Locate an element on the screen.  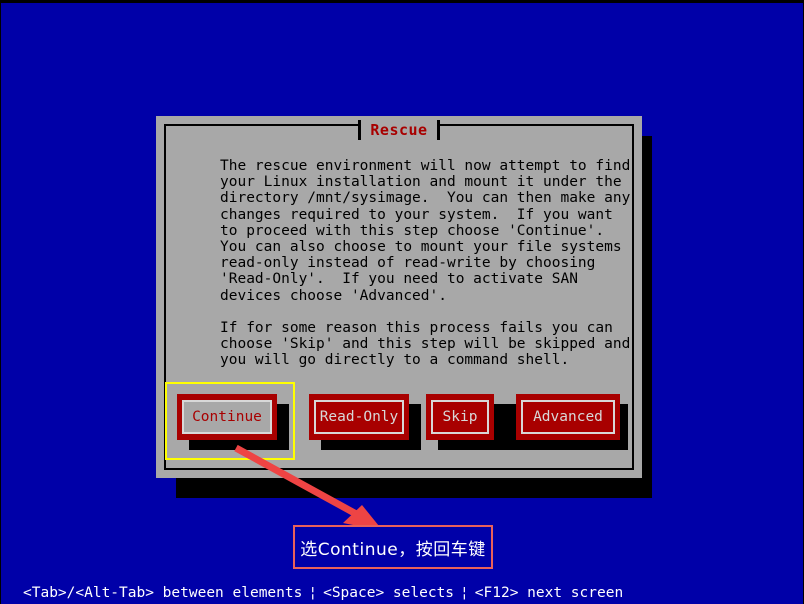
button-slot-advanced: Advanced is located at coordinates (572, 428).